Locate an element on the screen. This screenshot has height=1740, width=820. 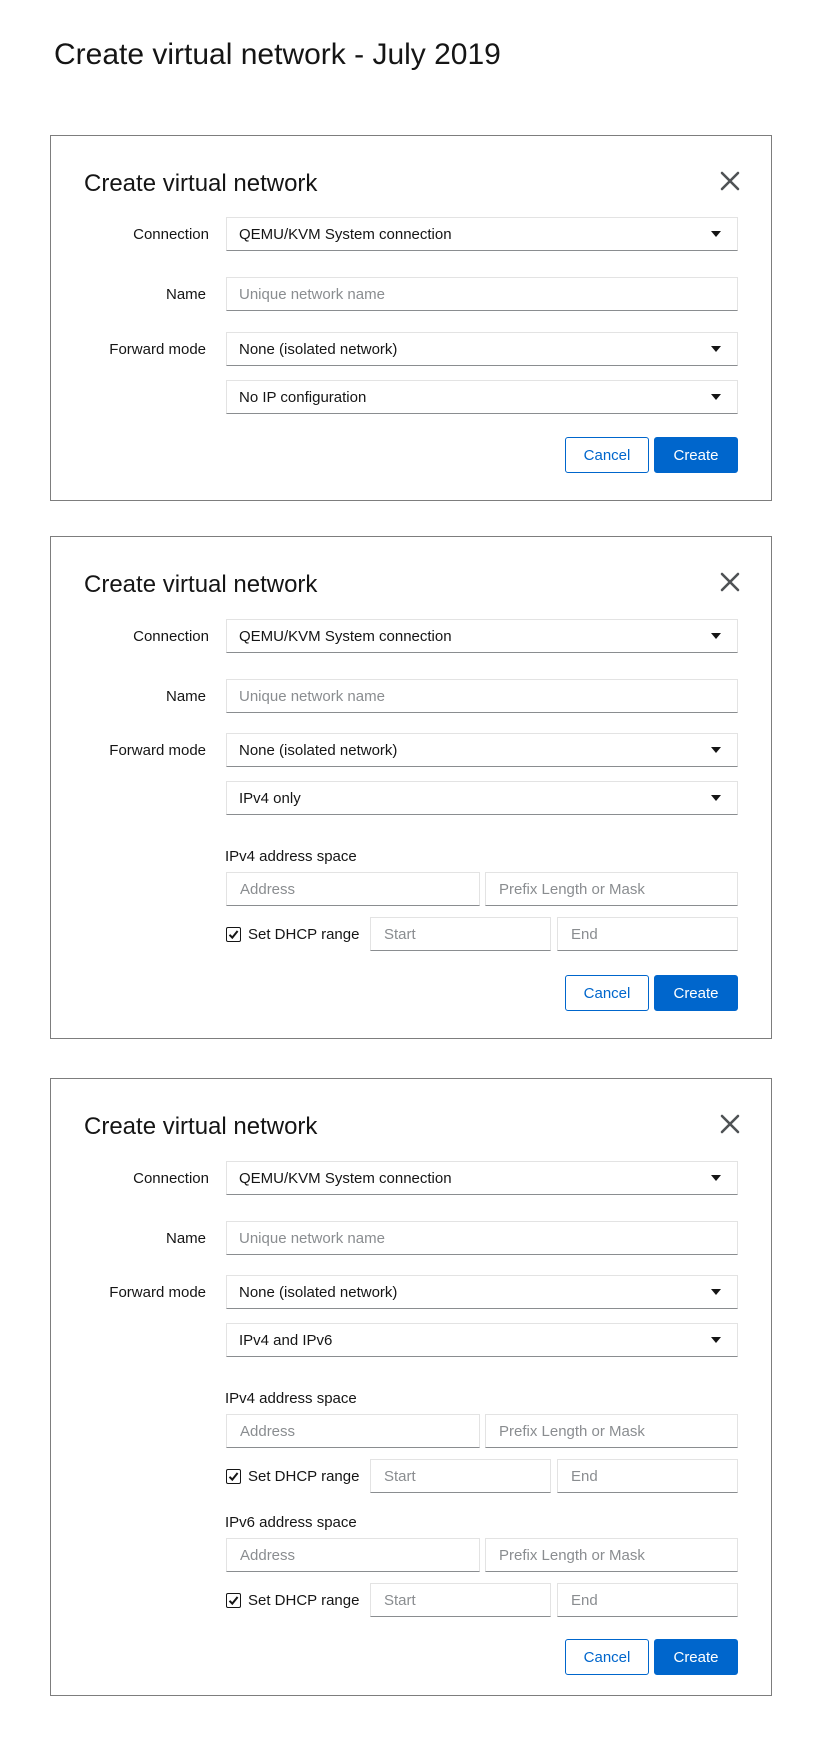
ipv6-dhcp-checkbox: Set DHCP range is located at coordinates (292, 1600).